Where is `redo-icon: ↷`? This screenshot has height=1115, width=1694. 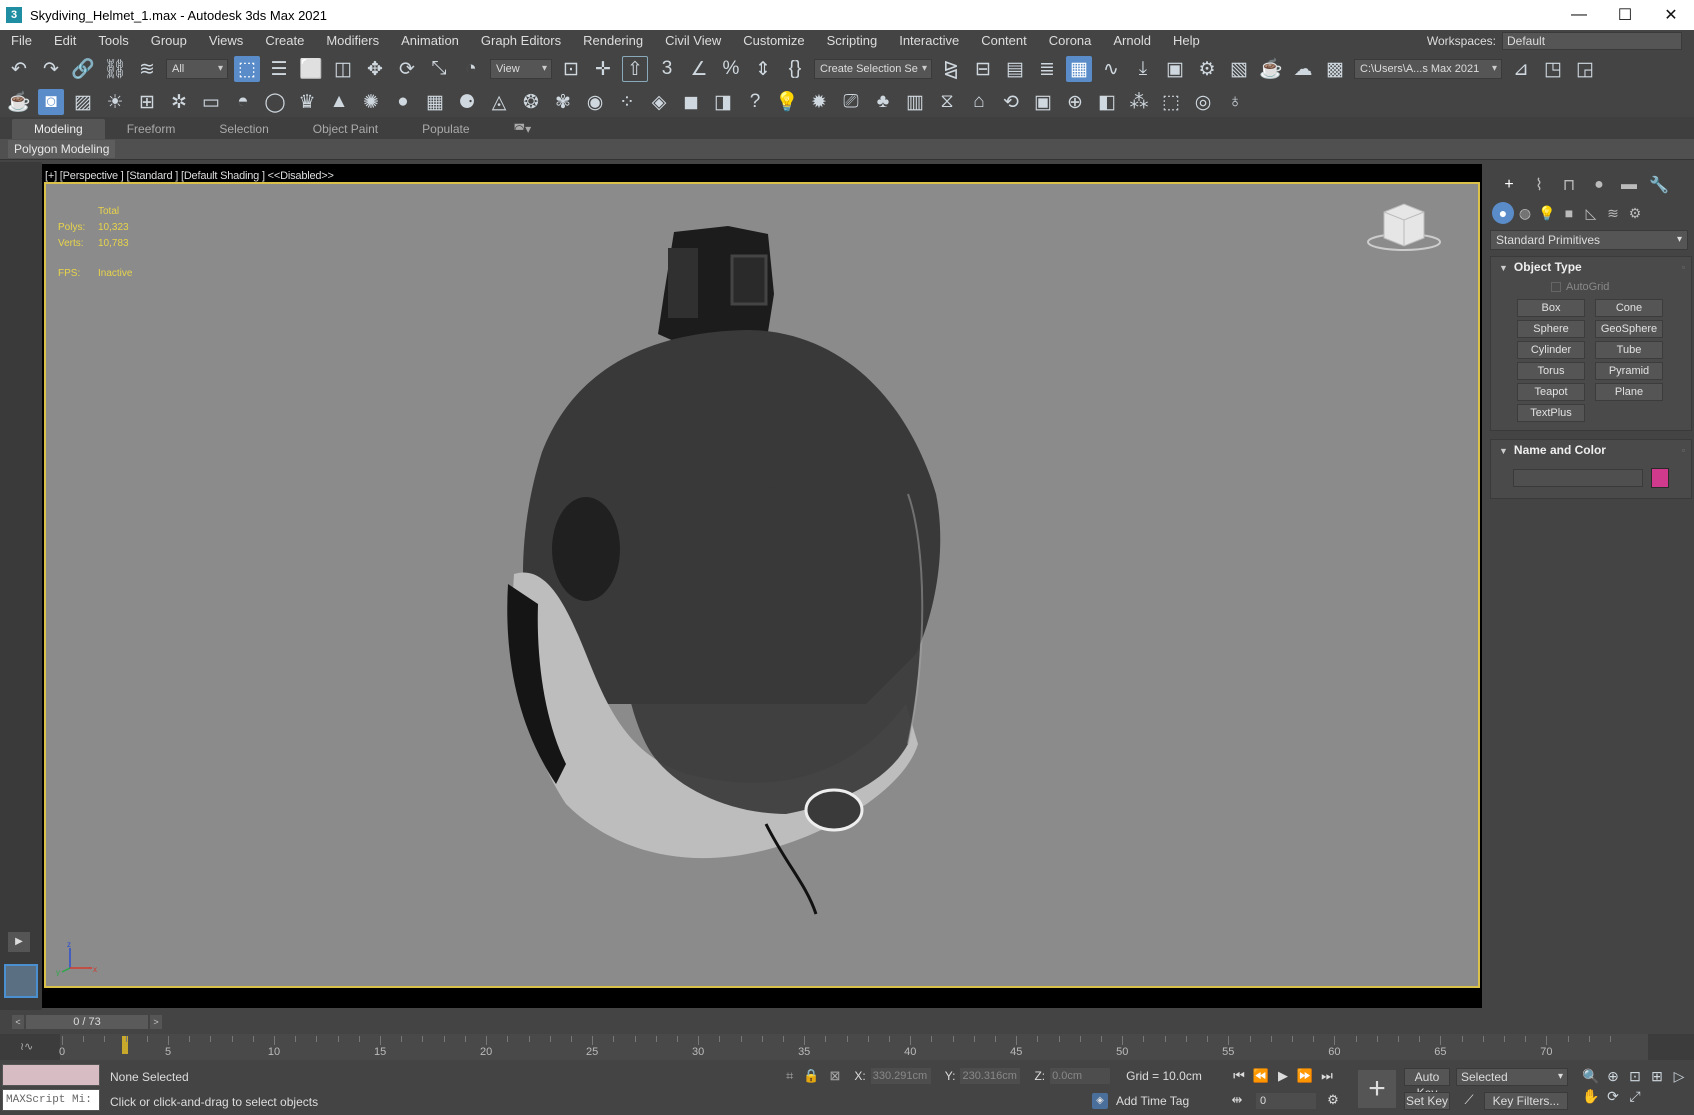 redo-icon: ↷ is located at coordinates (51, 69).